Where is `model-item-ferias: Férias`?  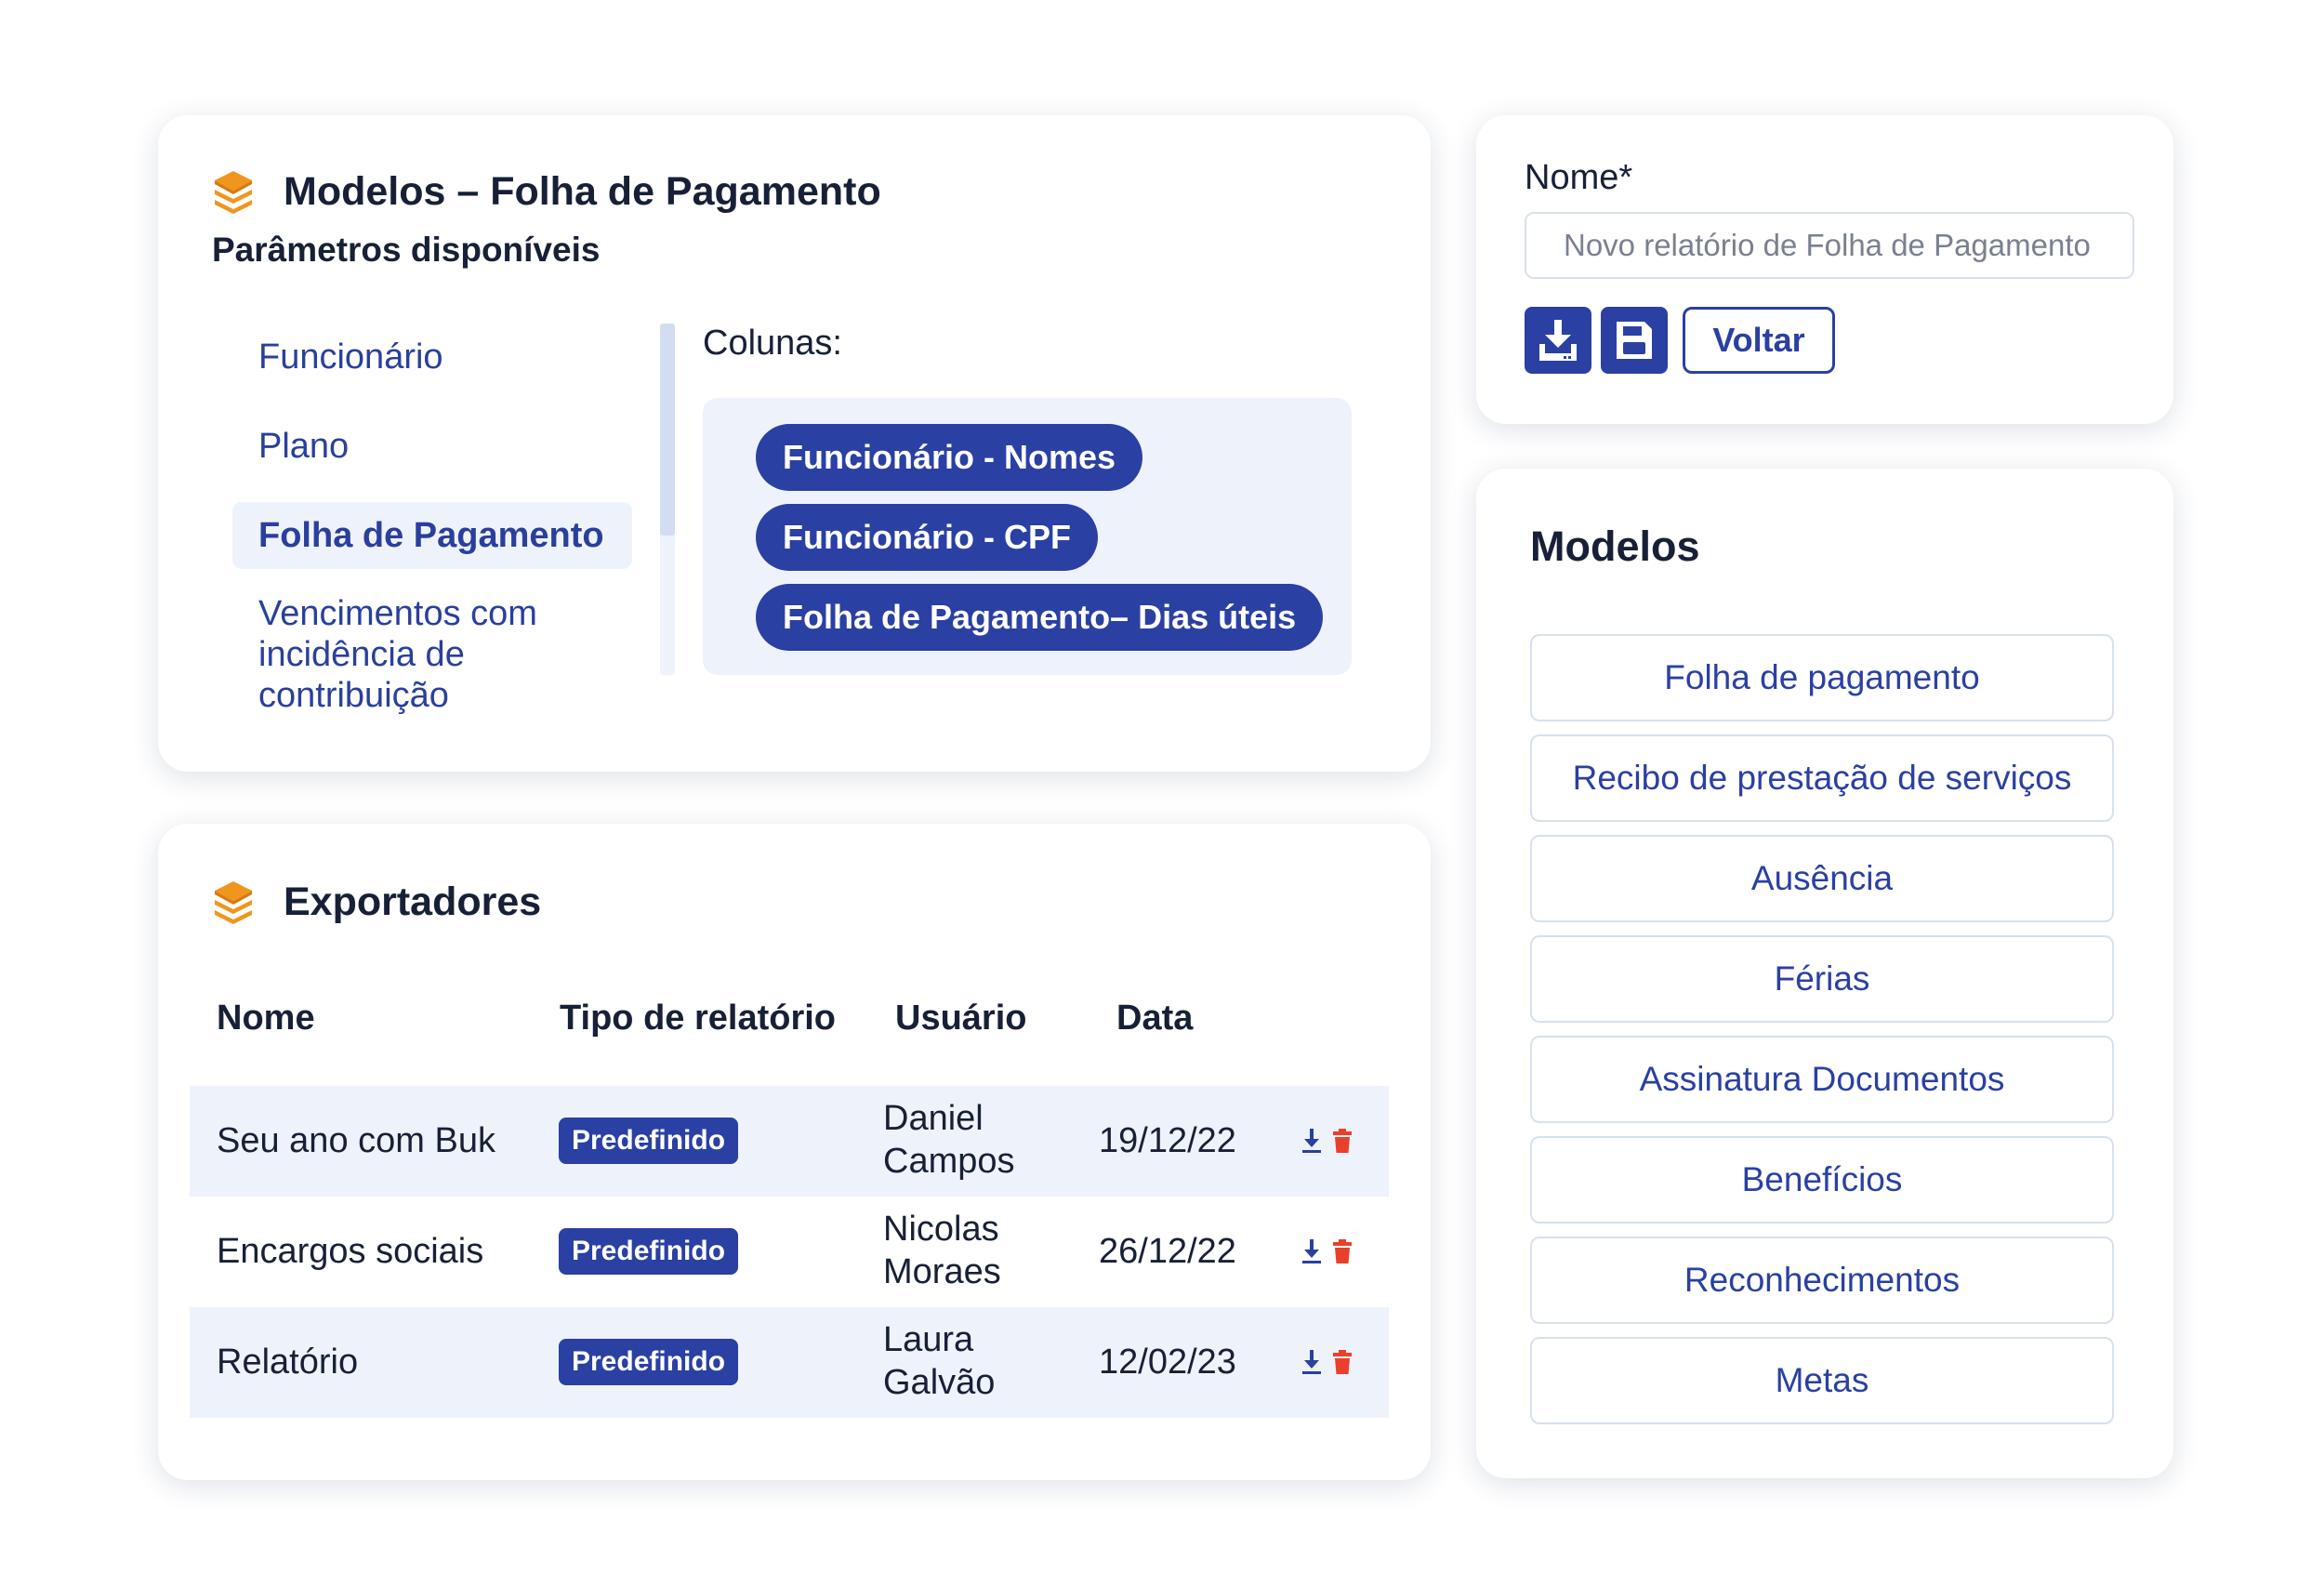 model-item-ferias: Férias is located at coordinates (1822, 979).